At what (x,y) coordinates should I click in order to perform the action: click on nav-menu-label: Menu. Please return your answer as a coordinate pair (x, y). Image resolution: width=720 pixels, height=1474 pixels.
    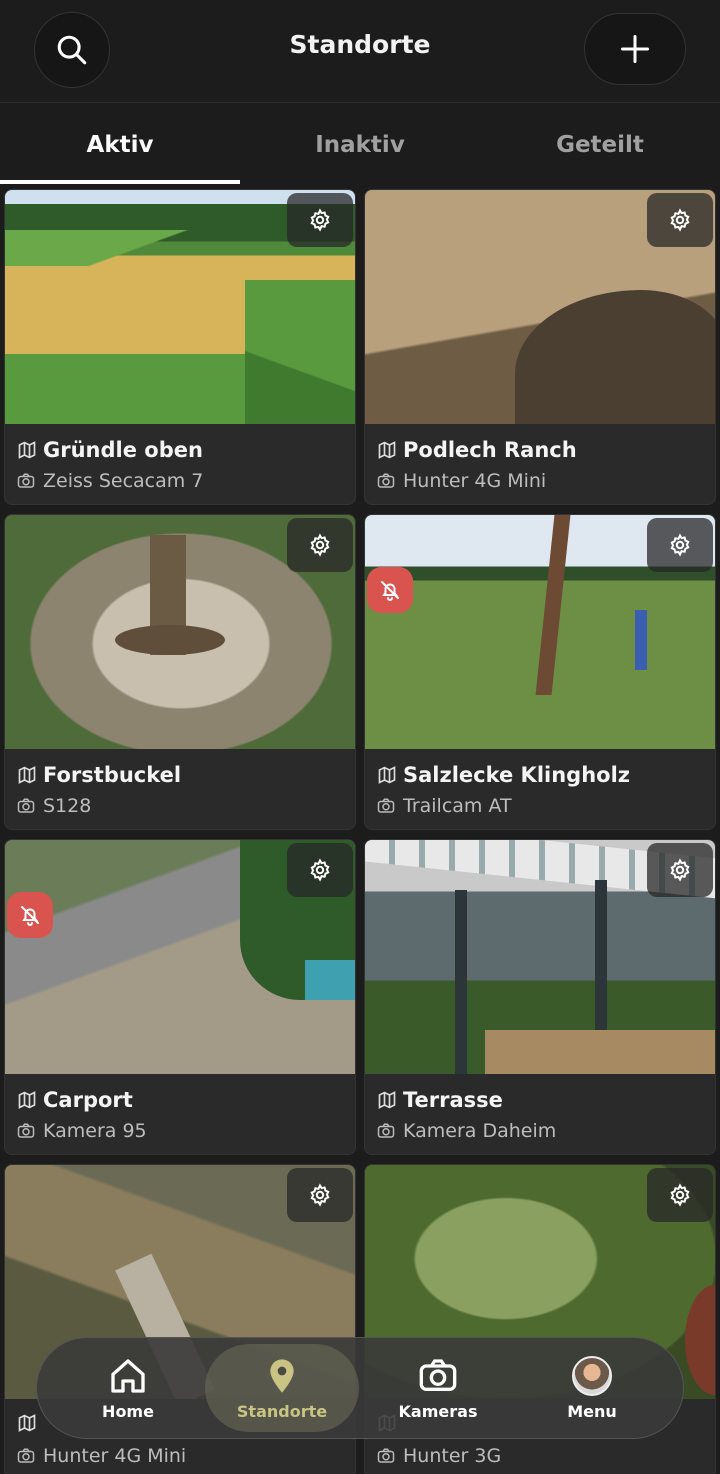
    Looking at the image, I should click on (592, 1411).